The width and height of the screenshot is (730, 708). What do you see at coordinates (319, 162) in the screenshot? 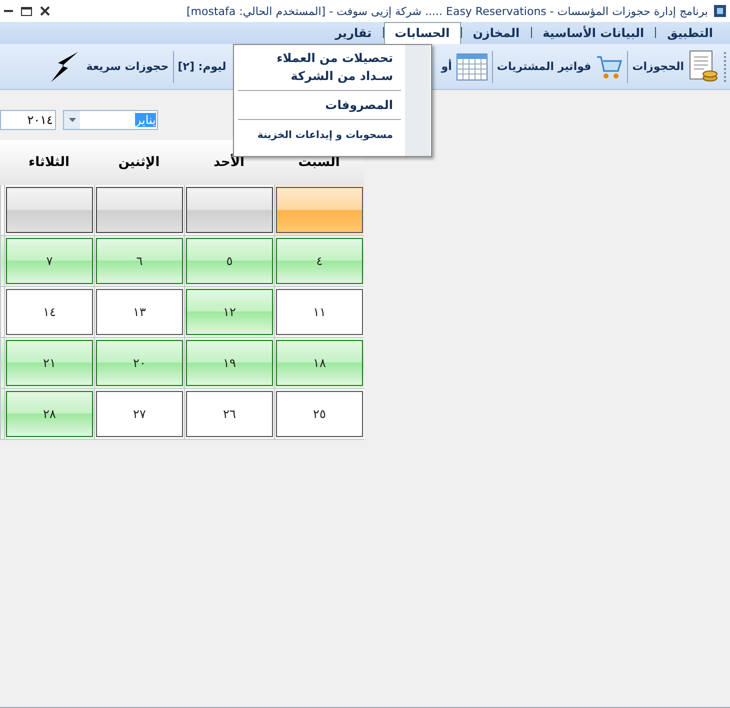
I see `weekday-header: السبت` at bounding box center [319, 162].